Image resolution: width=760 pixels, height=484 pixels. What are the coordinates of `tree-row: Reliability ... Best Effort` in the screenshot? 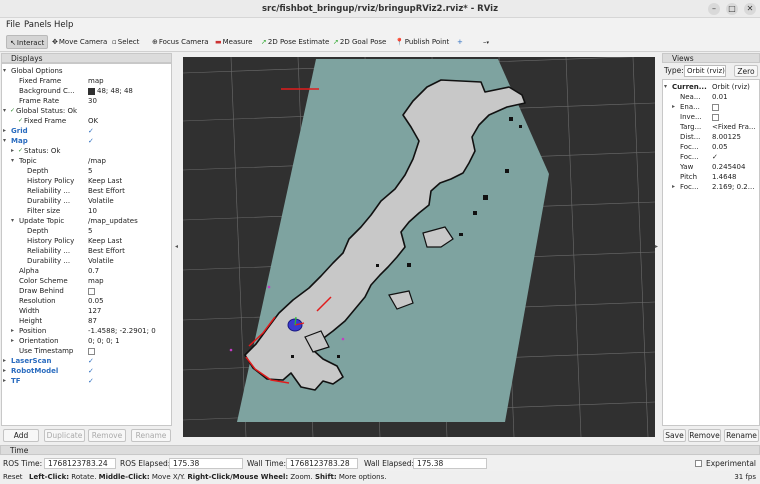 It's located at (86, 251).